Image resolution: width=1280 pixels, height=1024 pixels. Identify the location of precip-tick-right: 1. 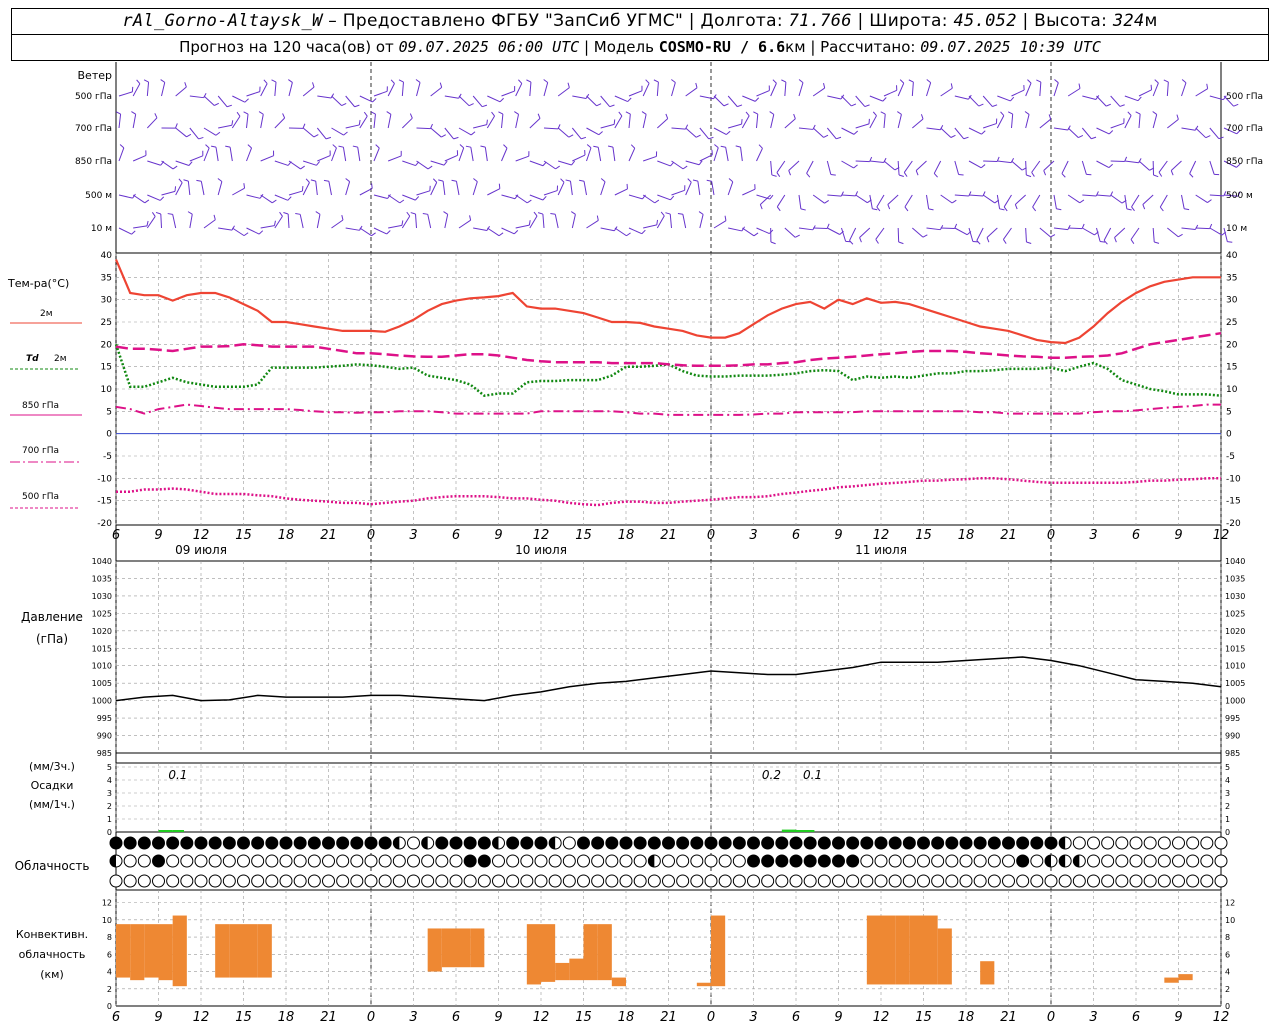
(1227, 819).